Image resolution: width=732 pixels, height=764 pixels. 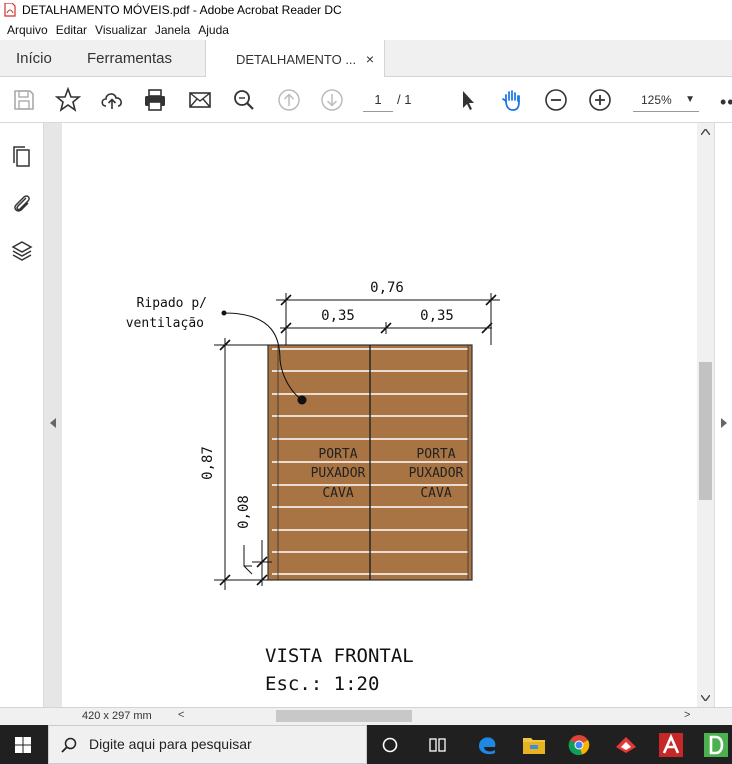 What do you see at coordinates (117, 716) in the screenshot?
I see `page-size-label: 420 x 297 mm` at bounding box center [117, 716].